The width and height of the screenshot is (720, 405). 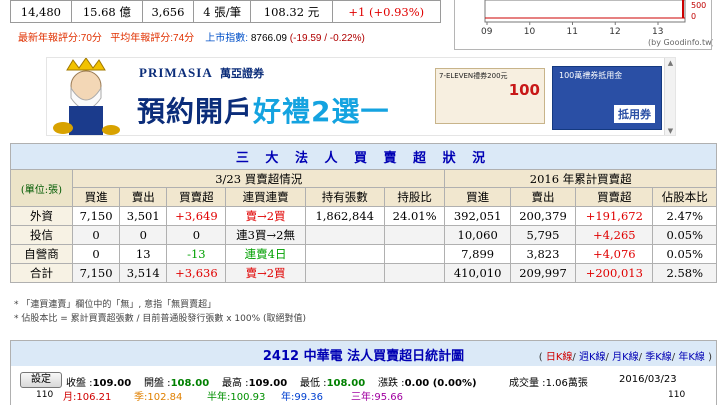 What do you see at coordinates (344, 197) in the screenshot?
I see `column-header: 持有張數` at bounding box center [344, 197].